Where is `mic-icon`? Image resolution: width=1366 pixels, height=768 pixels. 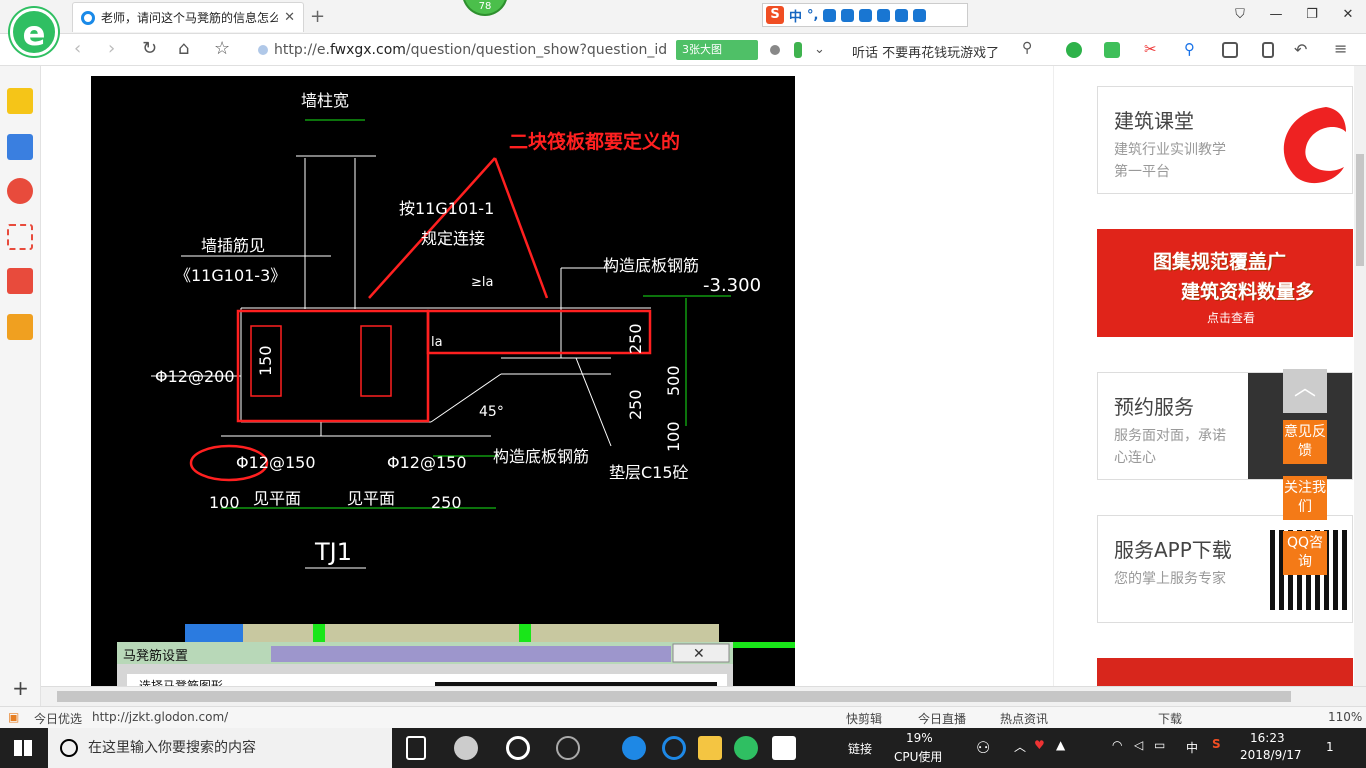
mic-icon is located at coordinates (848, 15).